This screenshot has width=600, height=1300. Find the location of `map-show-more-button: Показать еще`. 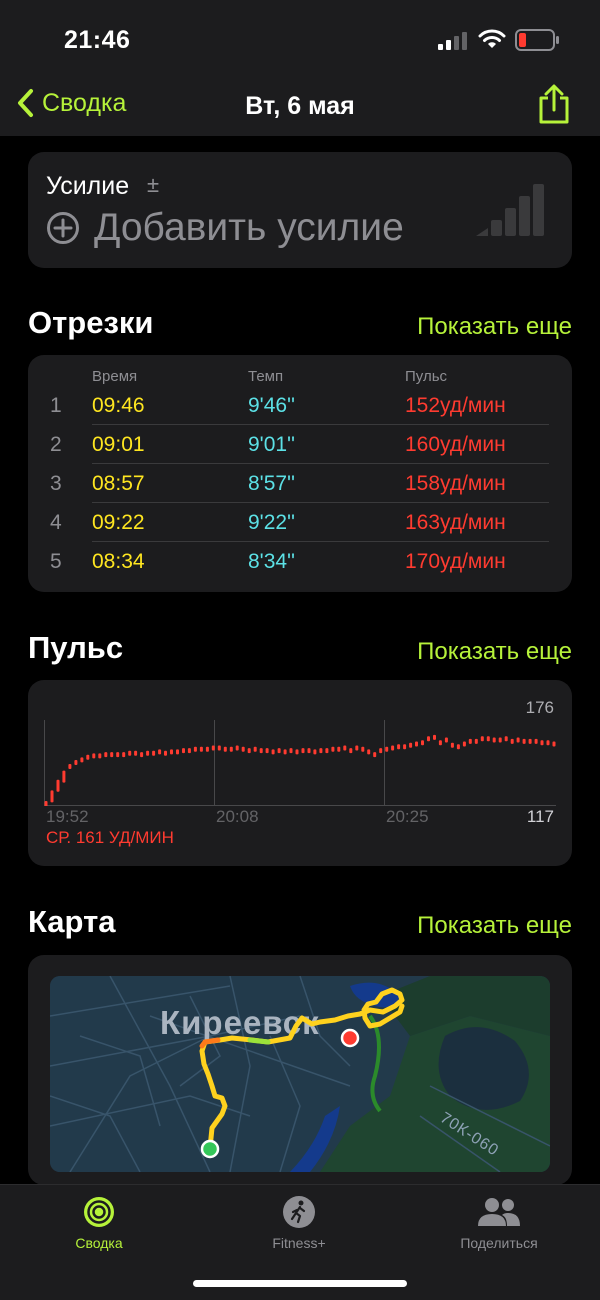

map-show-more-button: Показать еще is located at coordinates (494, 926).